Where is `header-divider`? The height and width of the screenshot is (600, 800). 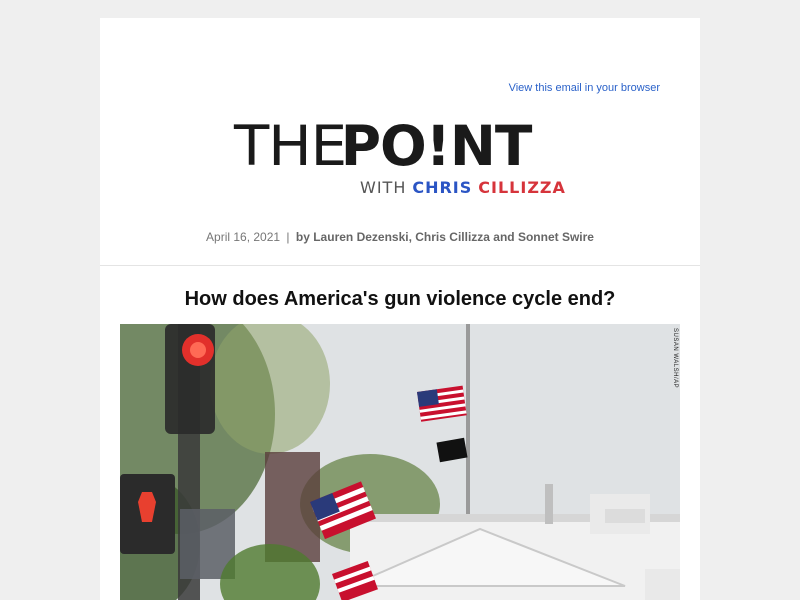 header-divider is located at coordinates (400, 265).